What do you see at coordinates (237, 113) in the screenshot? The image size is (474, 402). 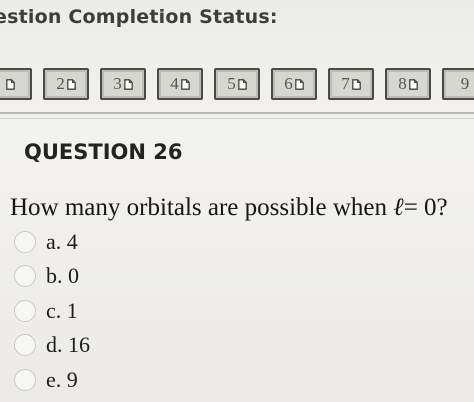 I see `section-divider` at bounding box center [237, 113].